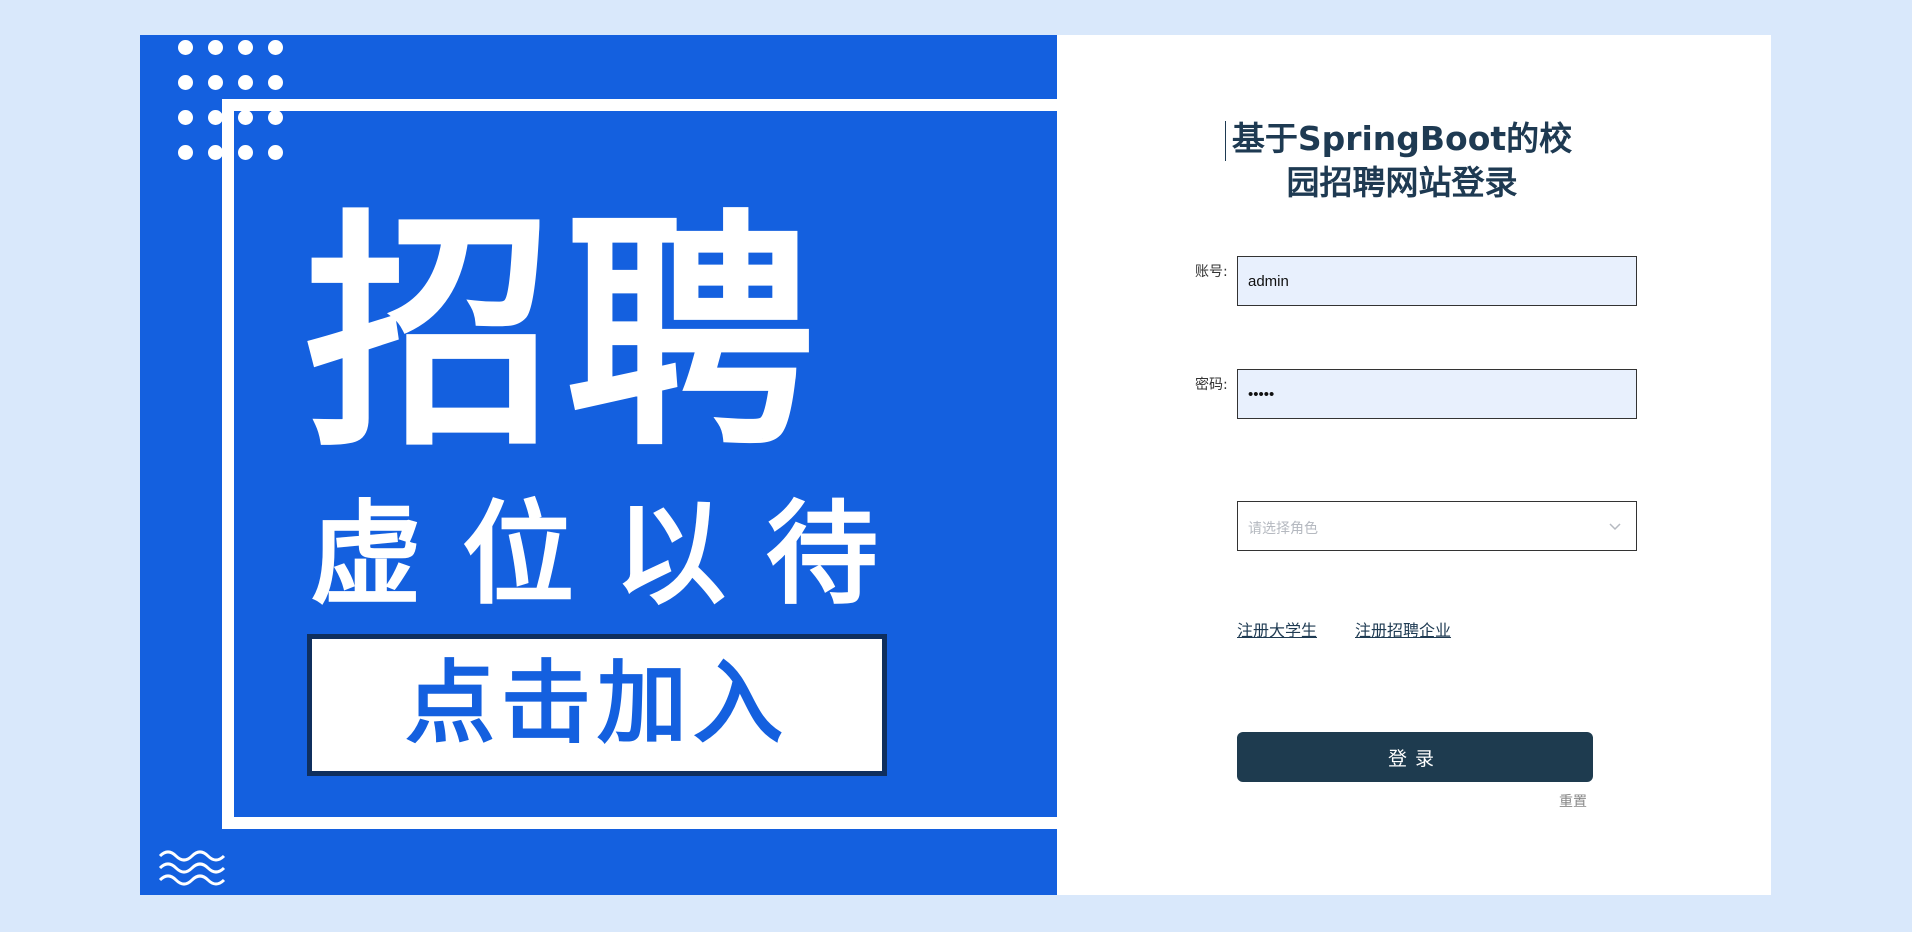 The image size is (1912, 932). Describe the element at coordinates (565, 334) in the screenshot. I see `poster-headline: 招聘` at that location.